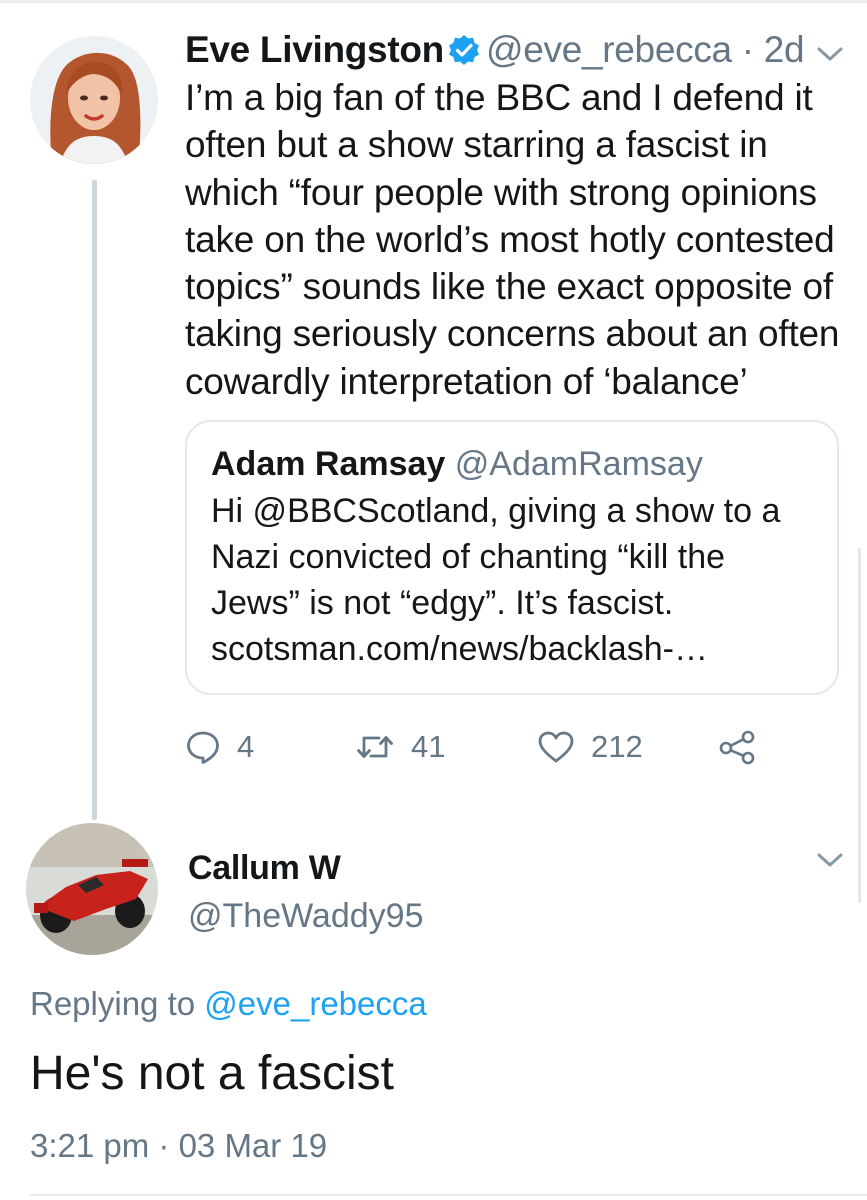 This screenshot has height=1200, width=867. I want to click on replying-to-line: Replying to @eve_rebecca, so click(228, 1004).